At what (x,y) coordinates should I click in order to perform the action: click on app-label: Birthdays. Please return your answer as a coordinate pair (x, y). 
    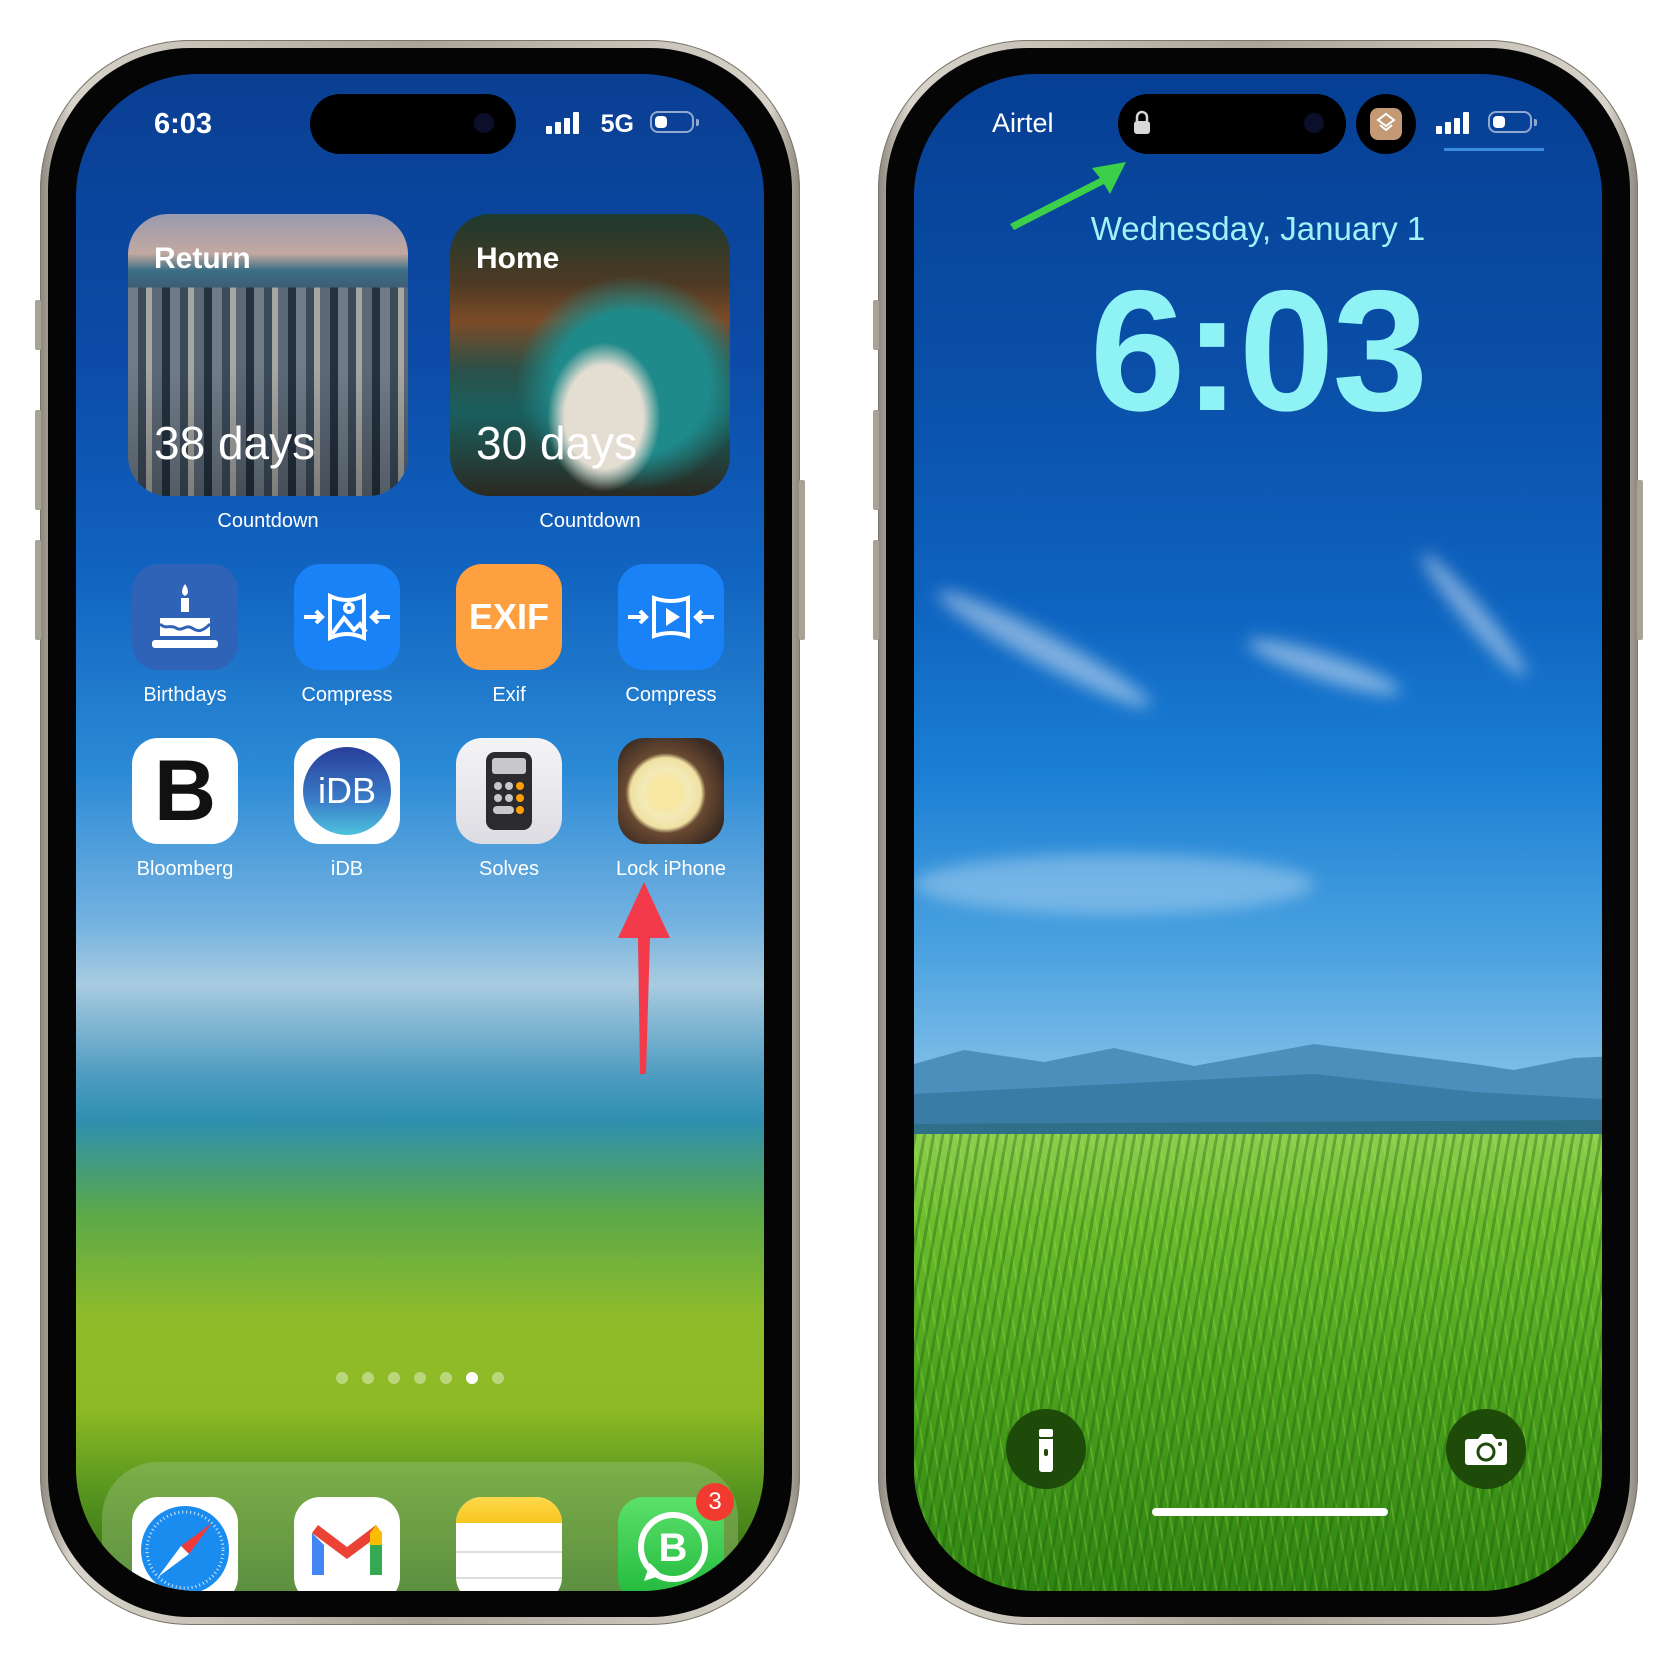
    Looking at the image, I should click on (185, 695).